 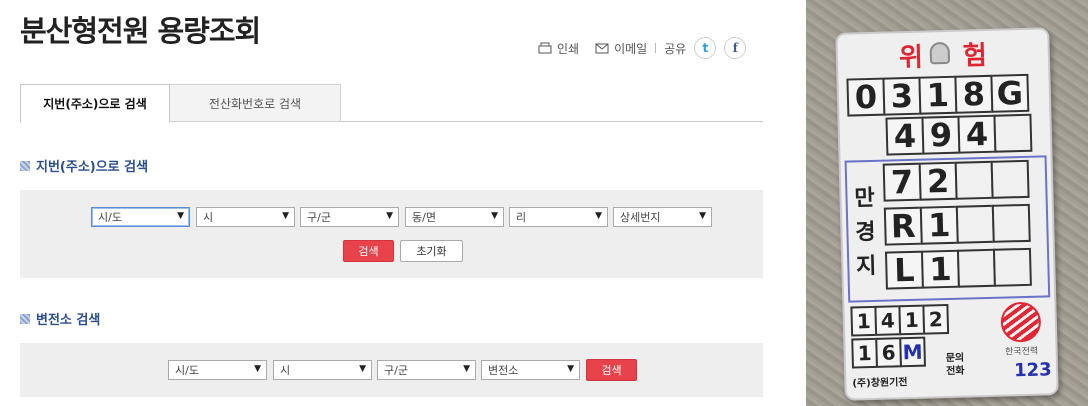 I want to click on area-vertical-label: 만 경 지, so click(x=865, y=233).